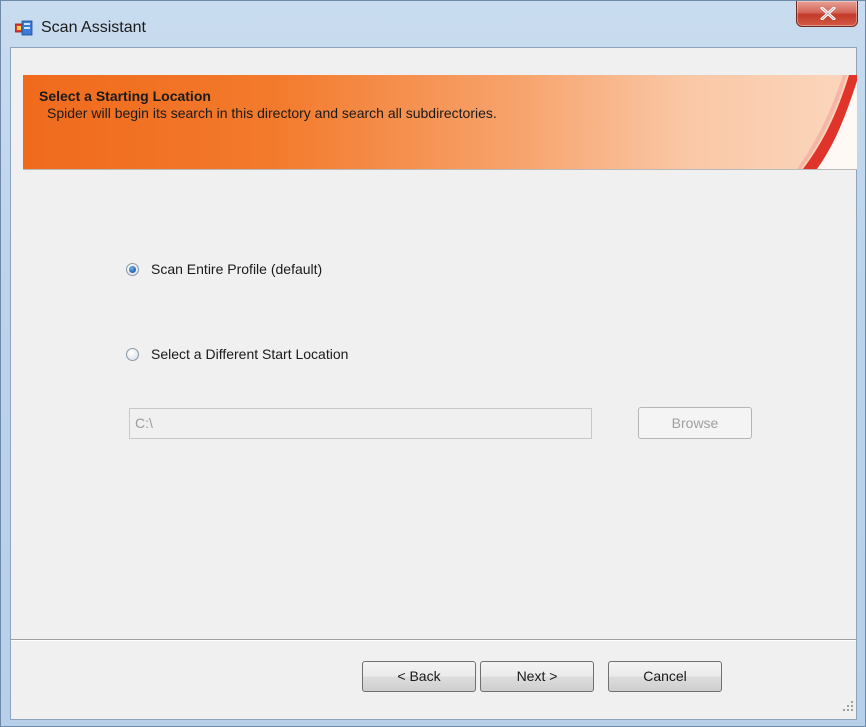  What do you see at coordinates (360, 423) in the screenshot?
I see `start-location-input: C:\` at bounding box center [360, 423].